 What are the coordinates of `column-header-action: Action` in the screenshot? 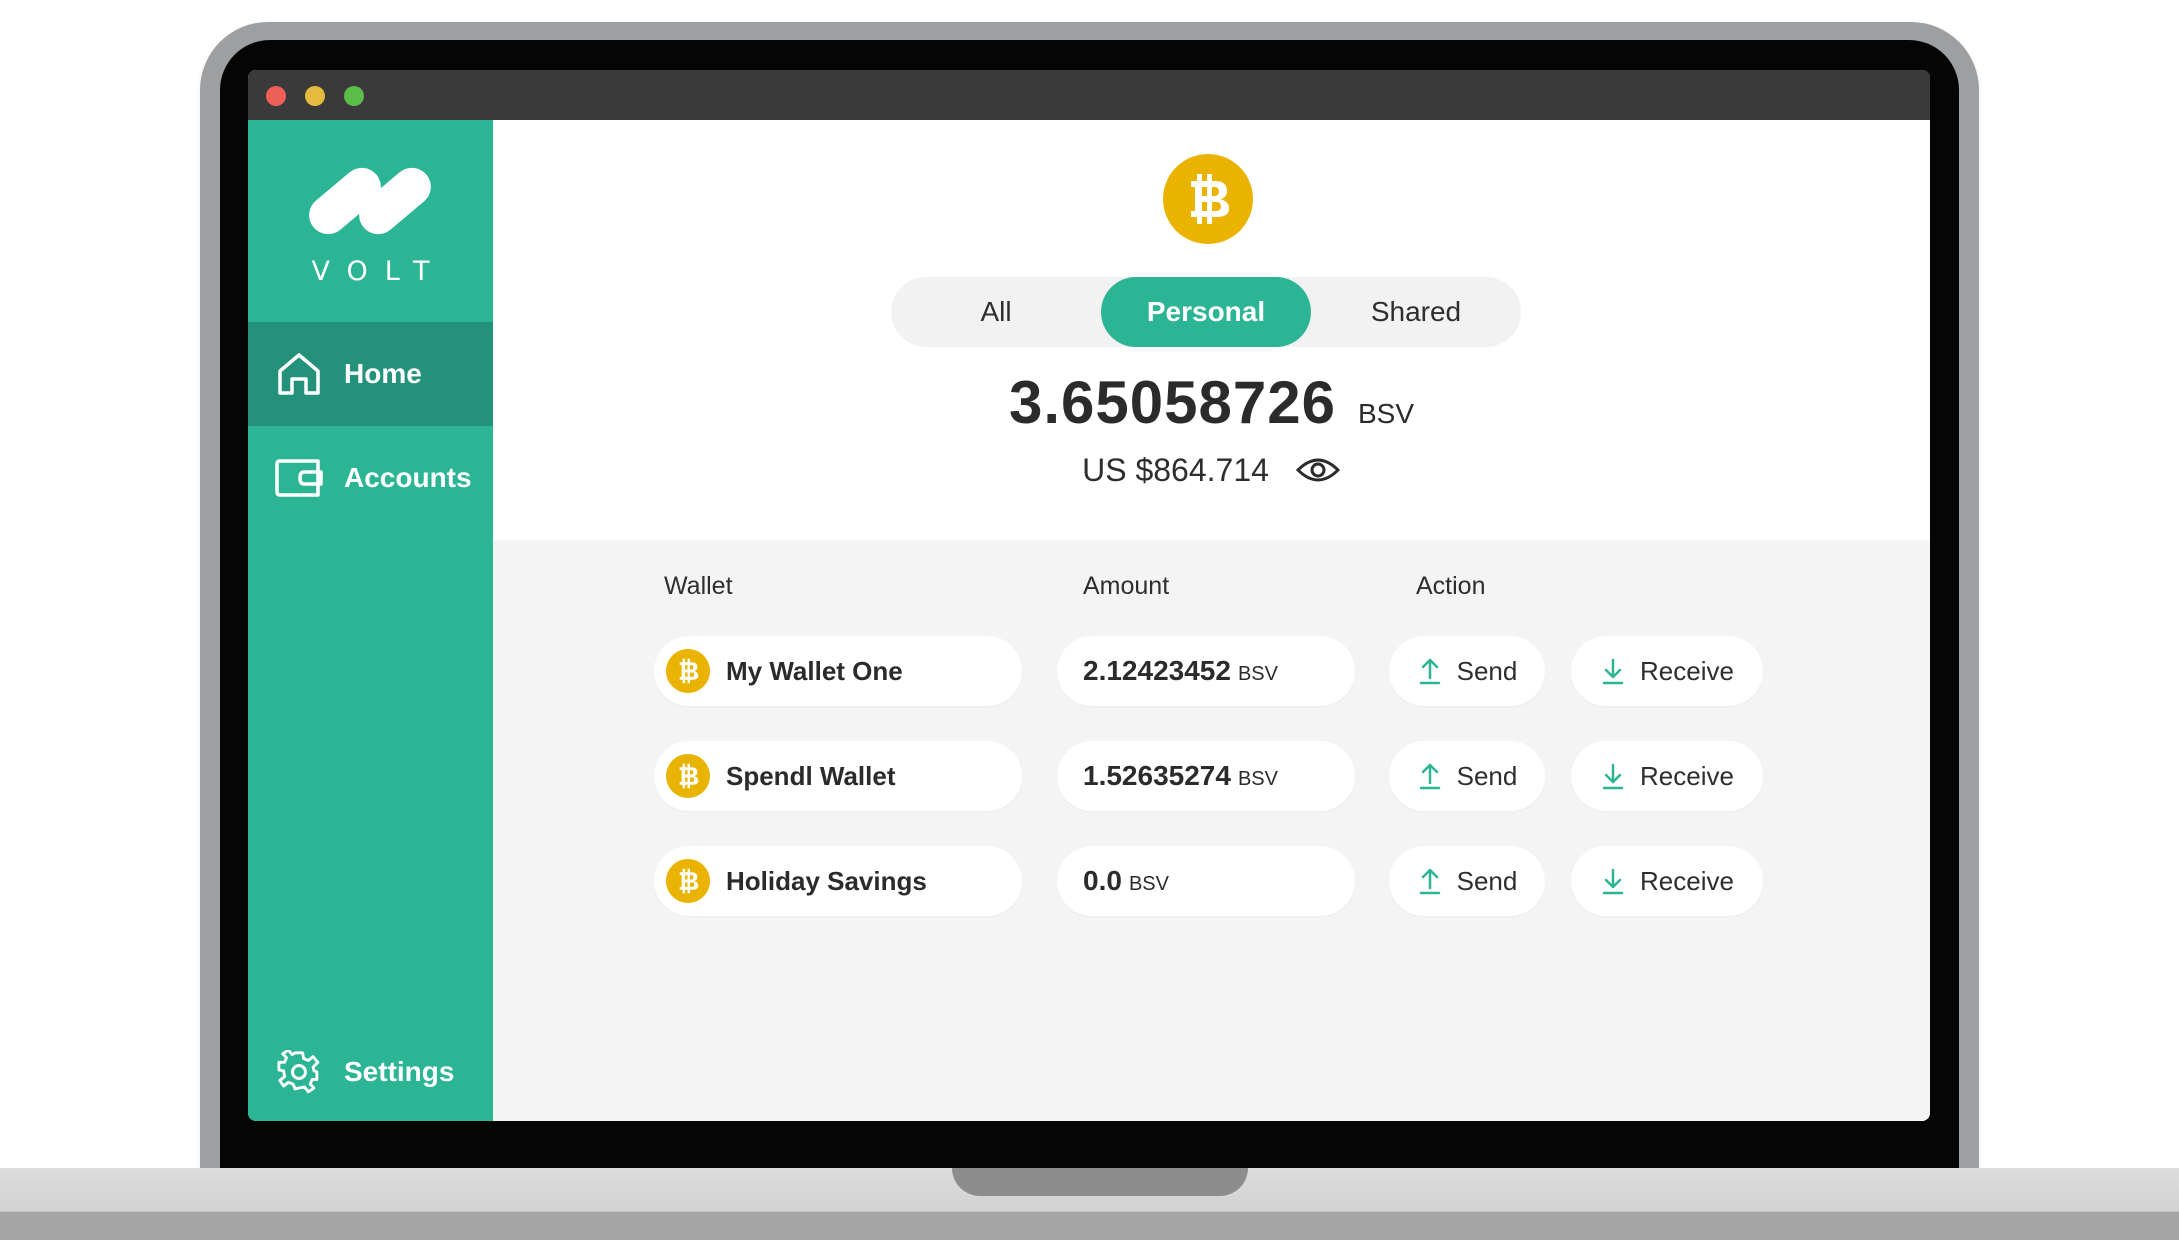 It's located at (1451, 586).